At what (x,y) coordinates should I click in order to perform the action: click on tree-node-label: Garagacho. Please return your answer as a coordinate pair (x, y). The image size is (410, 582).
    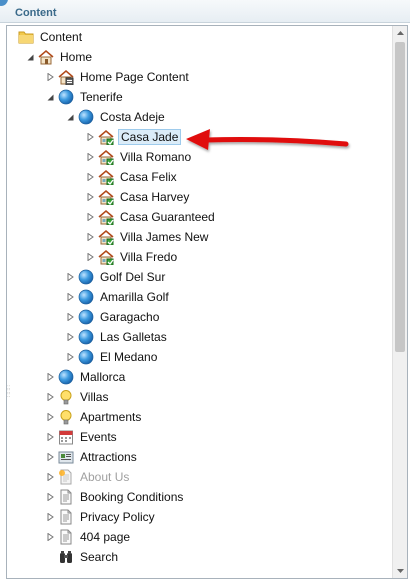
    Looking at the image, I should click on (129, 317).